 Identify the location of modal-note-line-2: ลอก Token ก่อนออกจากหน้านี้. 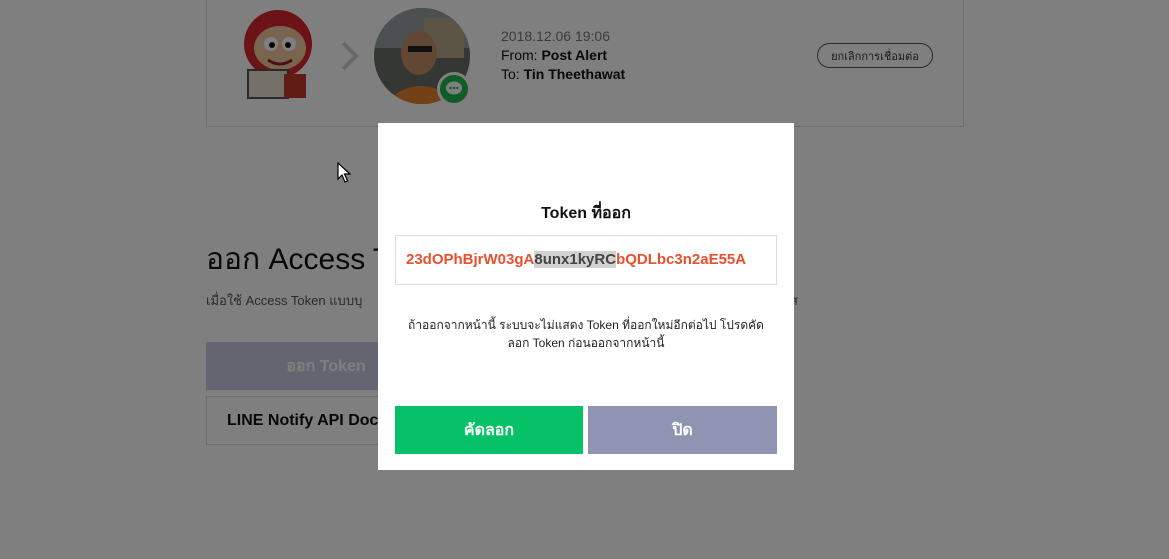
(586, 343).